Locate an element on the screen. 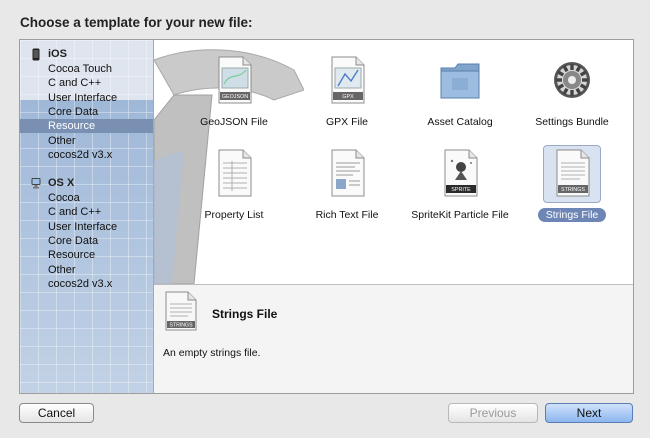 This screenshot has width=650, height=438. sidebar-item-ios-cocoa-touch: Cocoa Touch is located at coordinates (86, 69).